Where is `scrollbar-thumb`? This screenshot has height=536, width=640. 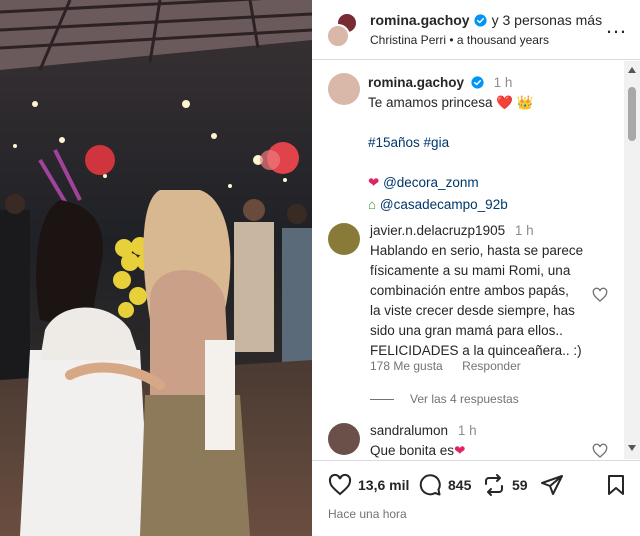
scrollbar-thumb is located at coordinates (632, 114).